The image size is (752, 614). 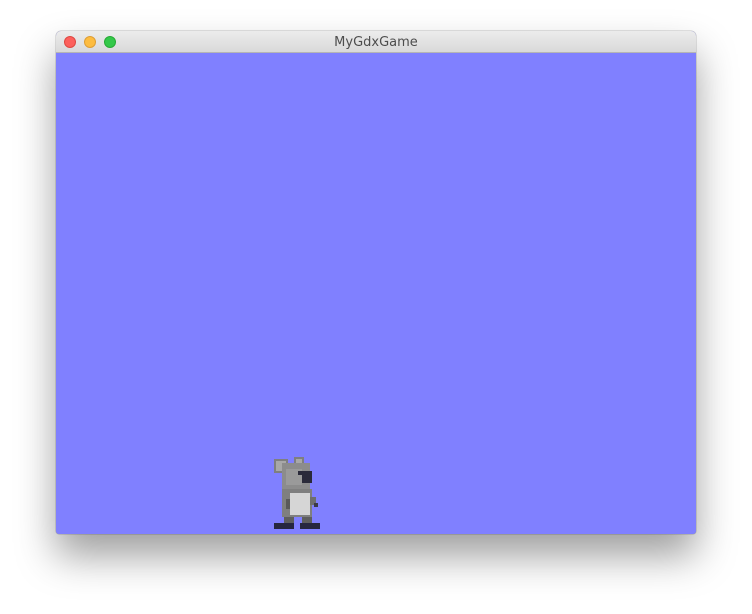 I want to click on window-title: MyGdxGame, so click(x=376, y=42).